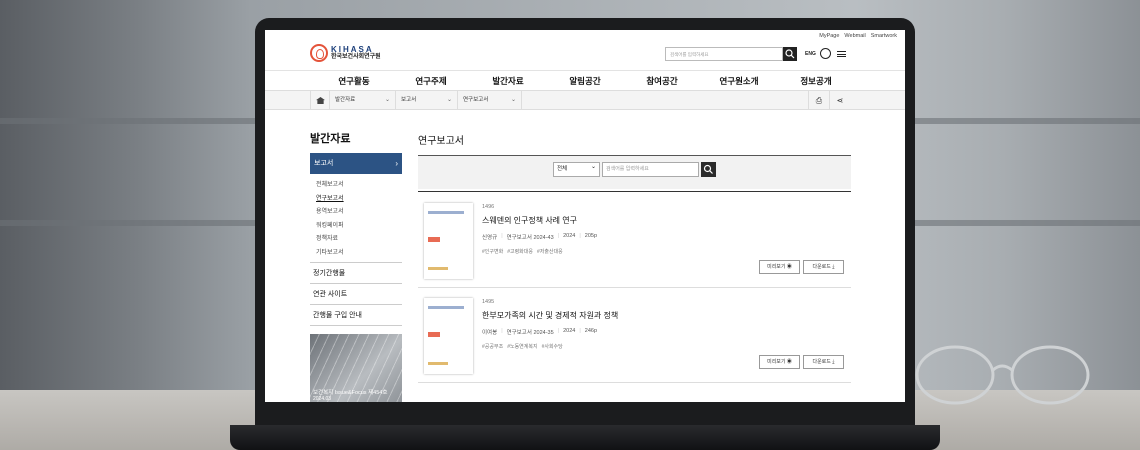 The height and width of the screenshot is (450, 1140). I want to click on tag: #노동연계복지, so click(522, 346).